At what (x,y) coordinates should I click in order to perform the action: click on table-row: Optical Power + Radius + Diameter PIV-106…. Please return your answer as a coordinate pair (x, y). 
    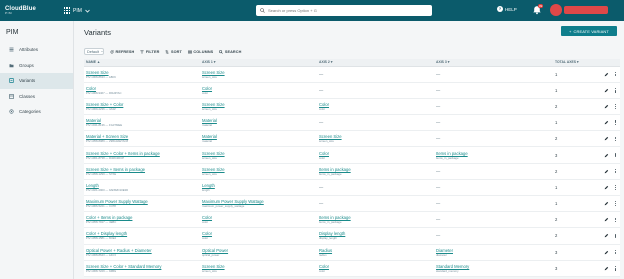
    Looking at the image, I should click on (352, 253).